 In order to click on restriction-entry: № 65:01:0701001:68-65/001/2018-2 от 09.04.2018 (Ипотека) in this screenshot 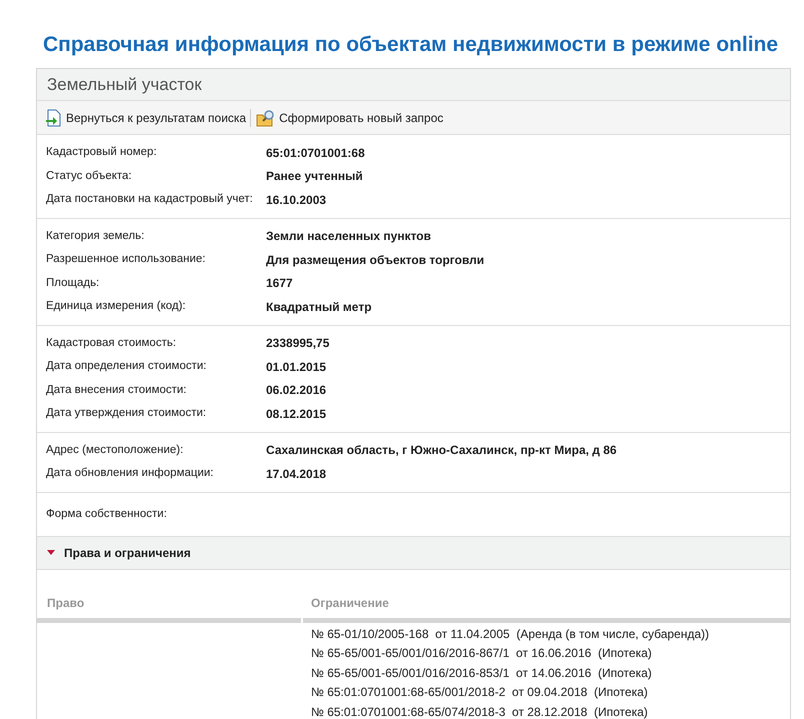, I will do `click(480, 693)`.